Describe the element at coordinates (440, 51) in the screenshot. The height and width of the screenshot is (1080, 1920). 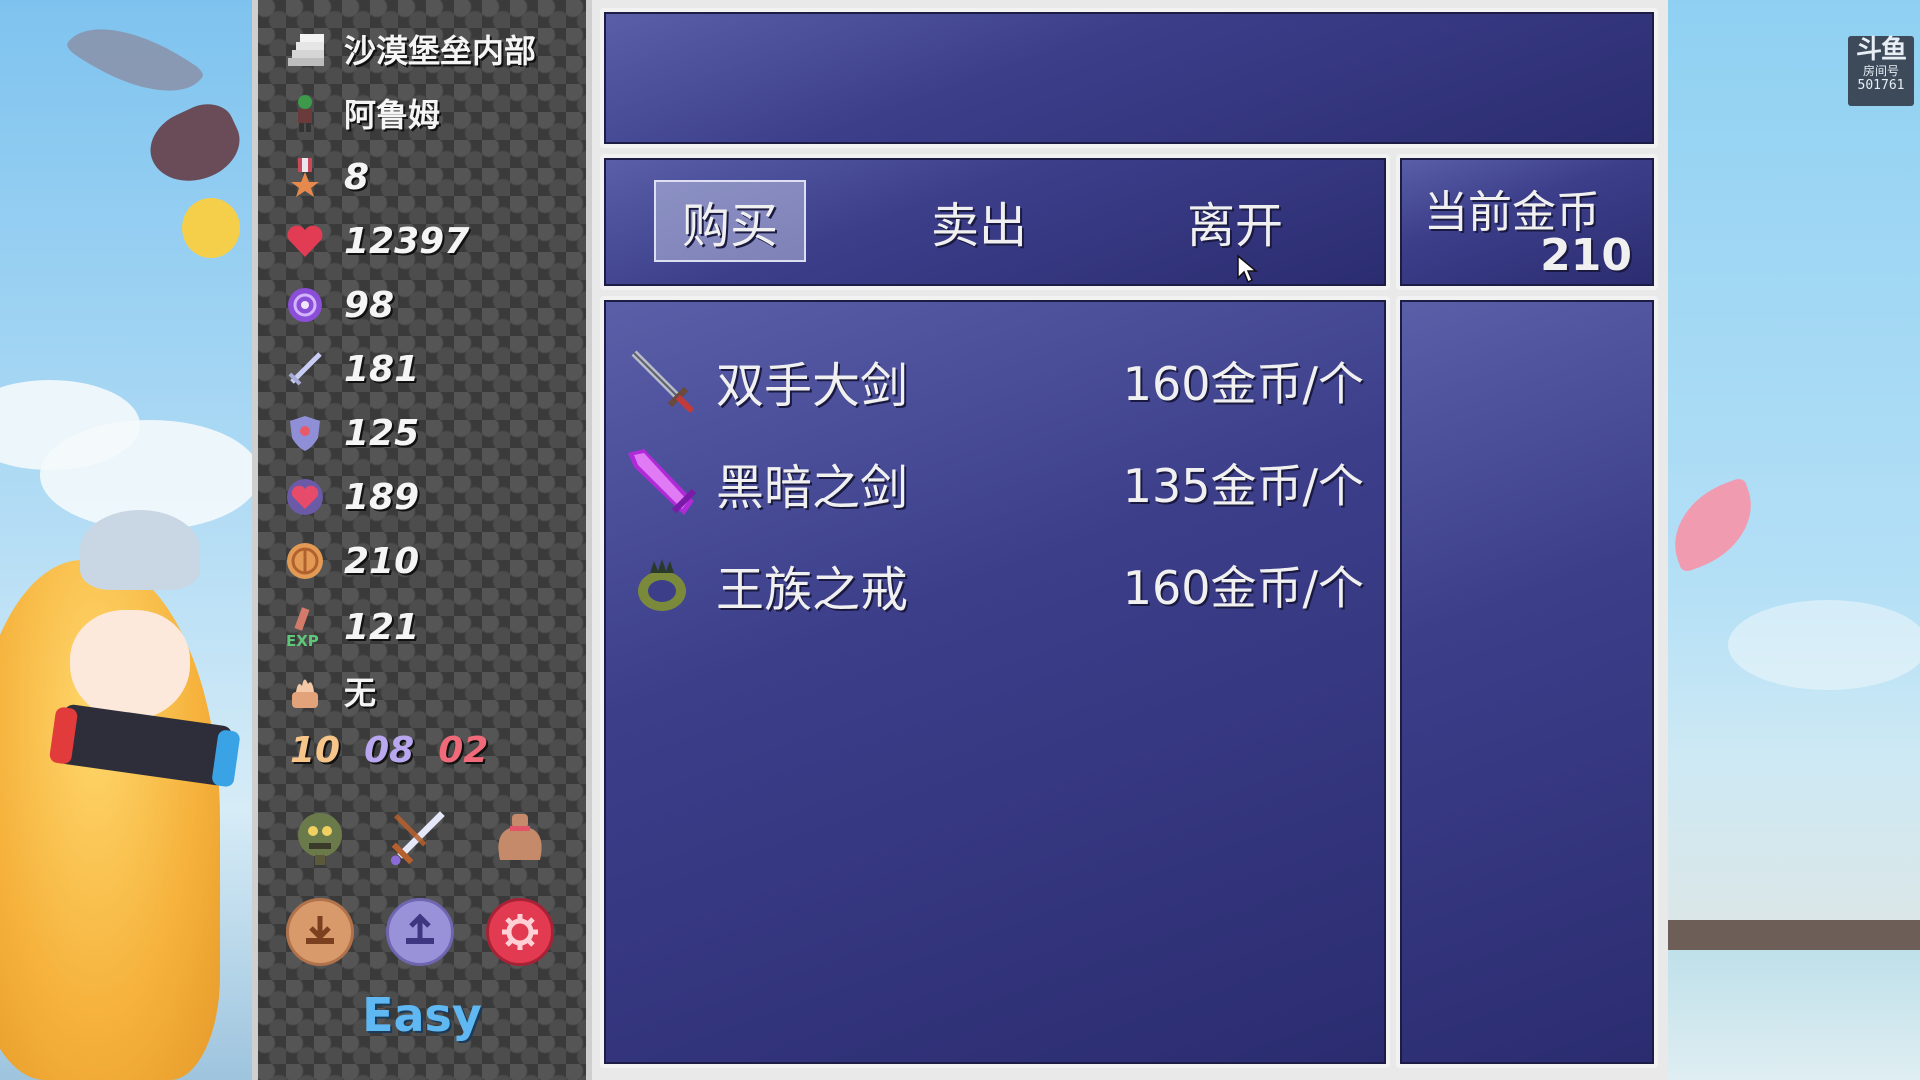
I see `location-name: 沙漠堡垒内部` at that location.